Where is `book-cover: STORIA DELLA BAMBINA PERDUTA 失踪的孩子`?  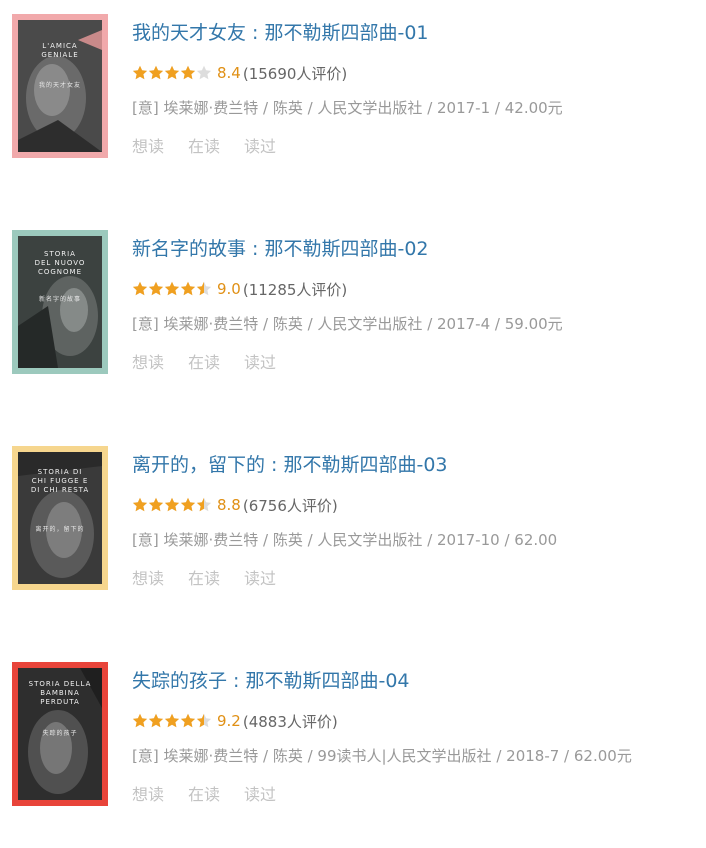
book-cover: STORIA DELLA BAMBINA PERDUTA 失踪的孩子 is located at coordinates (60, 734).